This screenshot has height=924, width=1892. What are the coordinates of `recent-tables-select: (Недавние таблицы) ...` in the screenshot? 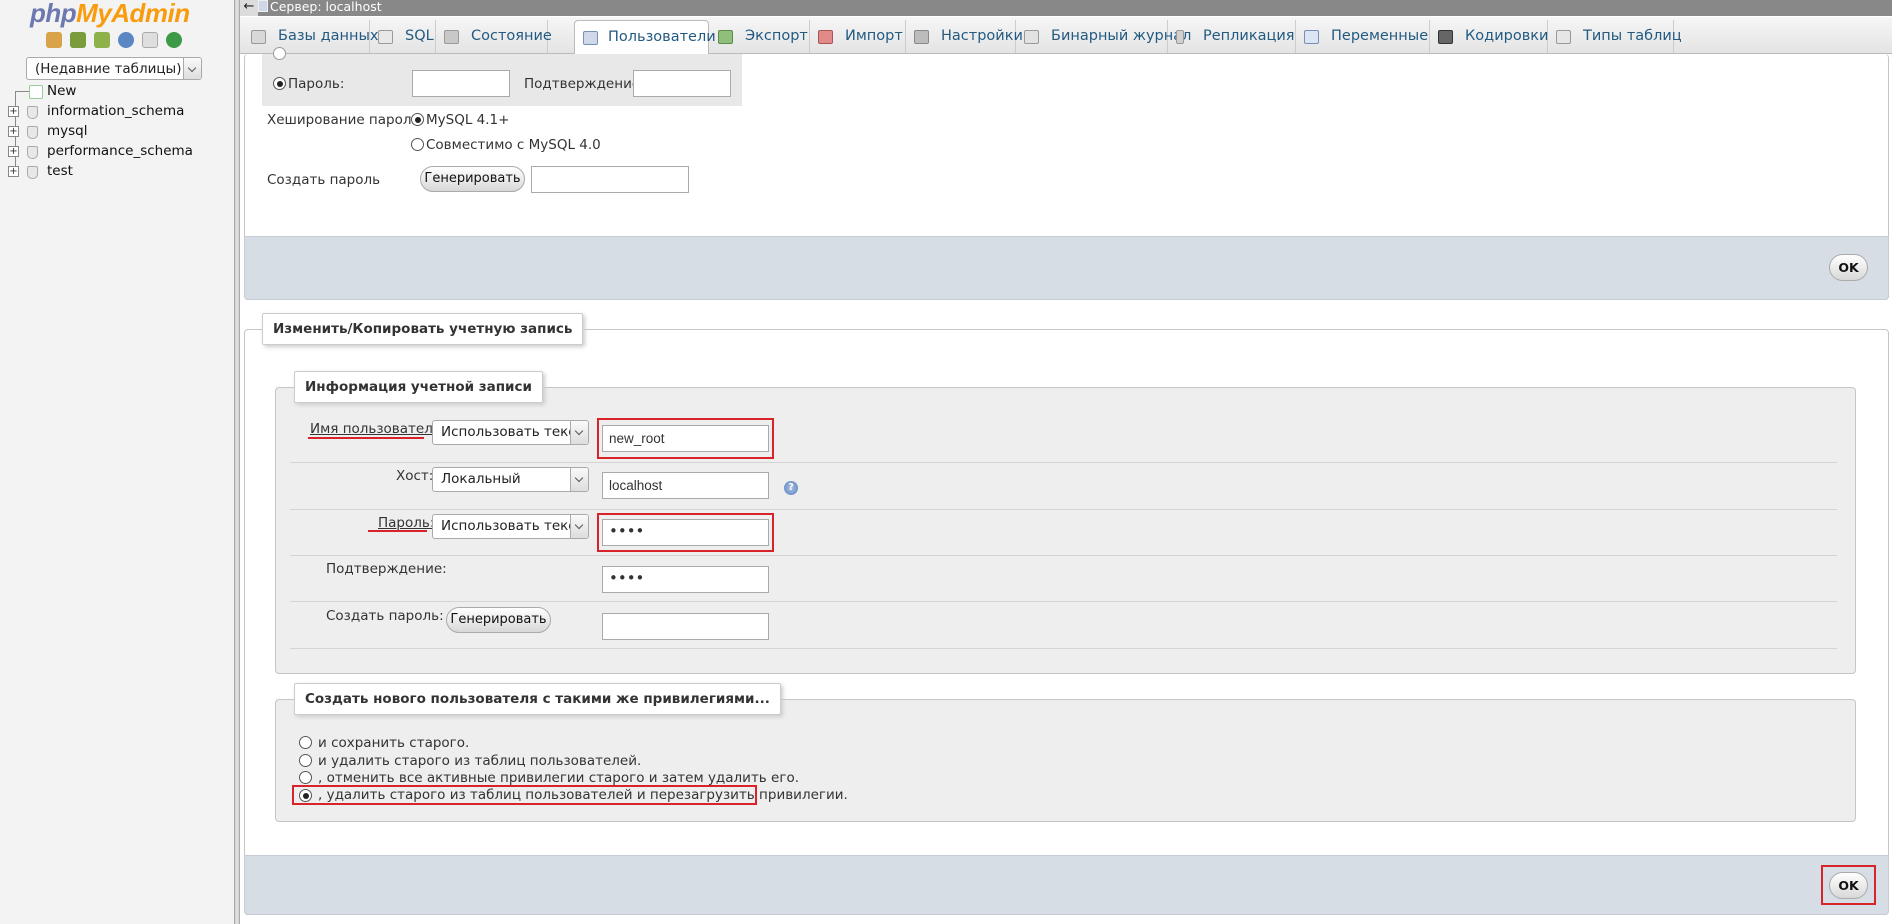 It's located at (114, 68).